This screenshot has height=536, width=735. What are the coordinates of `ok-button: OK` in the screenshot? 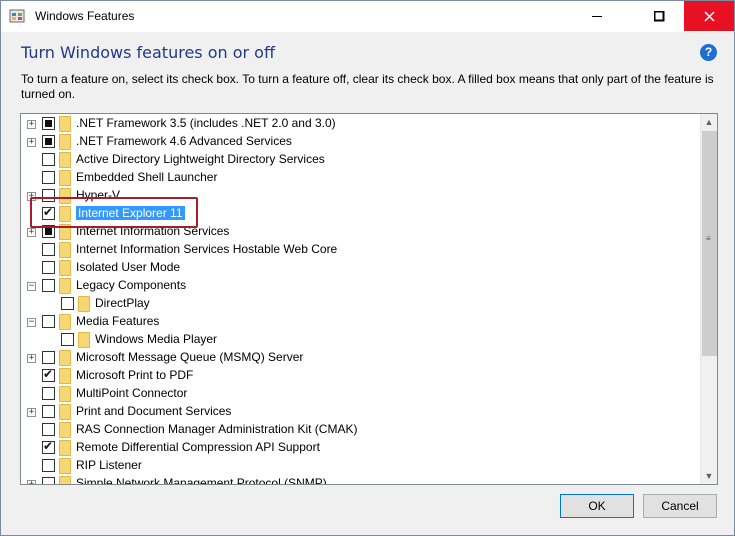 It's located at (597, 506).